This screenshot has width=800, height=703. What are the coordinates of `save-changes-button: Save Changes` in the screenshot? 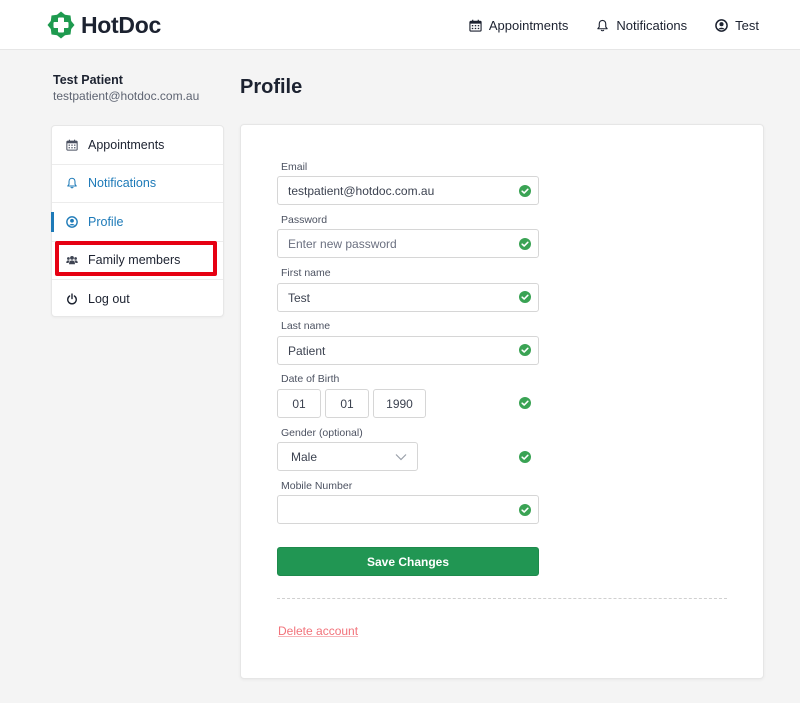 It's located at (408, 561).